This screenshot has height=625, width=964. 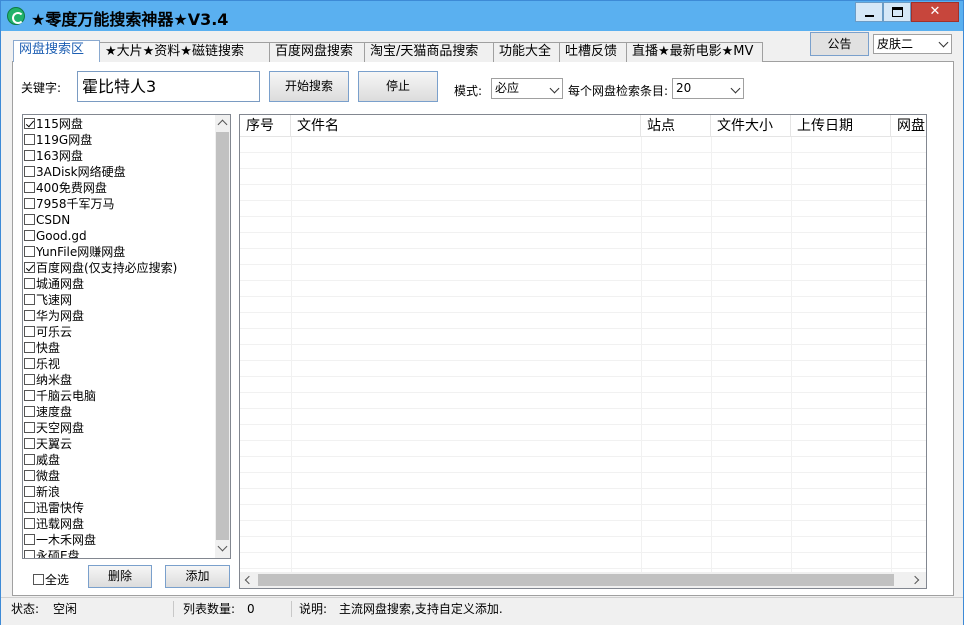 What do you see at coordinates (54, 316) in the screenshot?
I see `netdisk-list-item: 华为网盘` at bounding box center [54, 316].